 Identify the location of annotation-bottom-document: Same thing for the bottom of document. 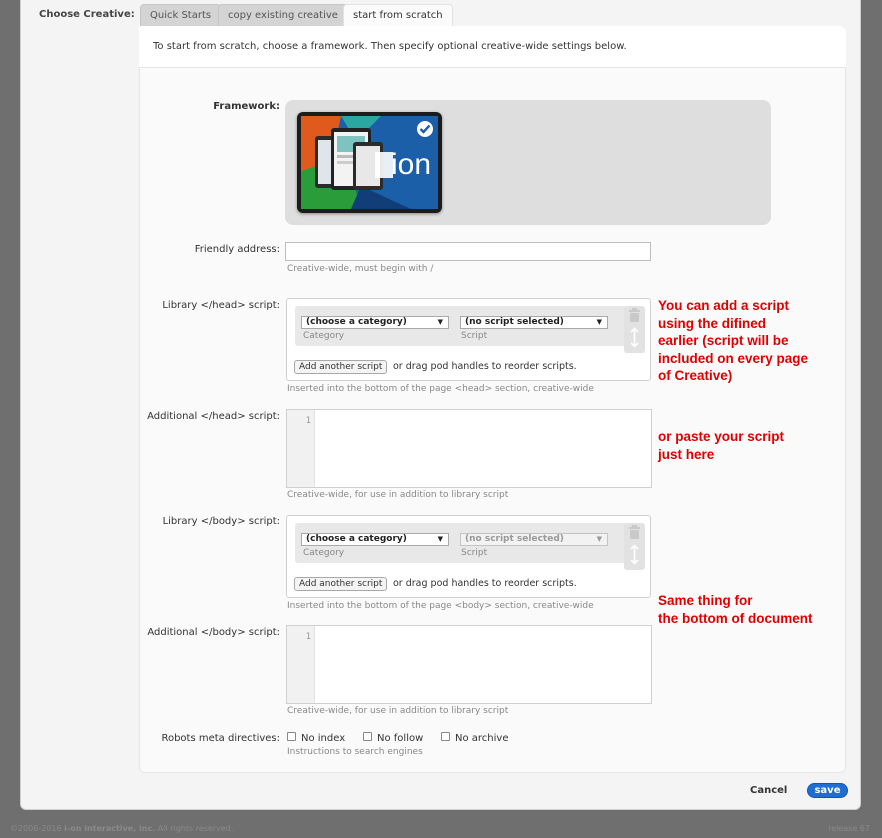
(735, 609).